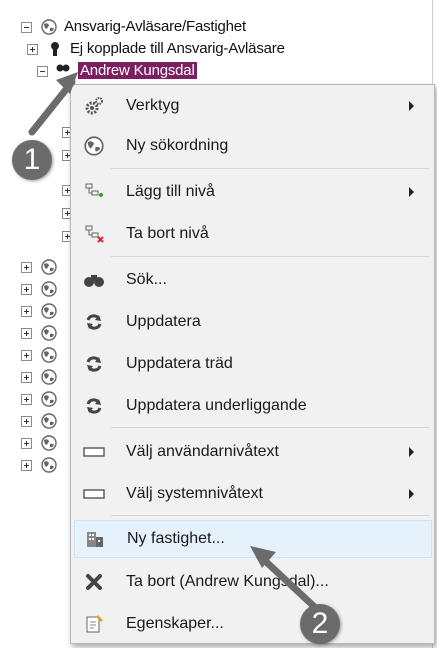 This screenshot has width=437, height=648. Describe the element at coordinates (94, 234) in the screenshot. I see `remove-level-icon` at that location.